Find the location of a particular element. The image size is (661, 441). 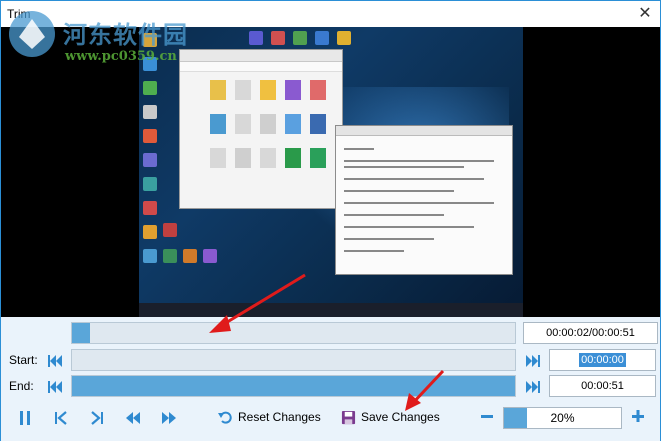

document-editor-window is located at coordinates (424, 200).